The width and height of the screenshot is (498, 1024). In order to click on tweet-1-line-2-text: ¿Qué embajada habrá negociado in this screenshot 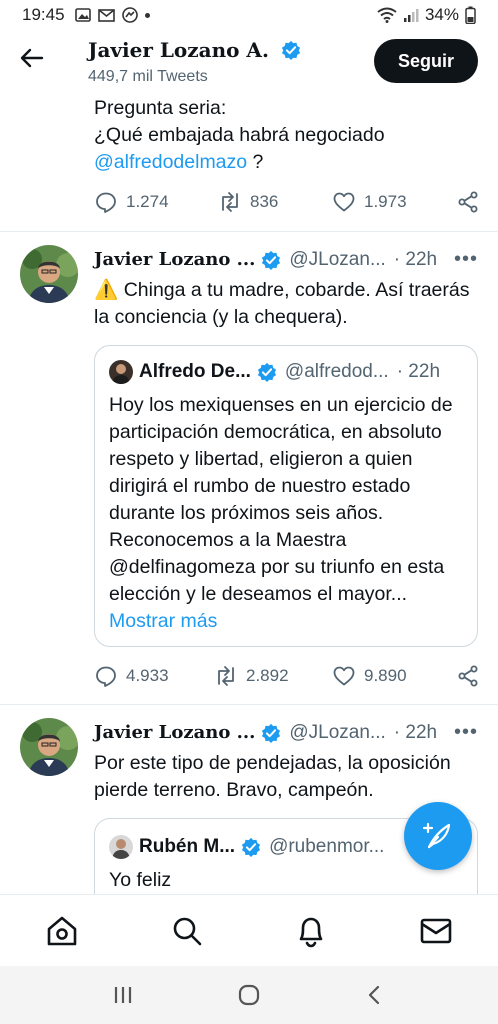, I will do `click(239, 135)`.